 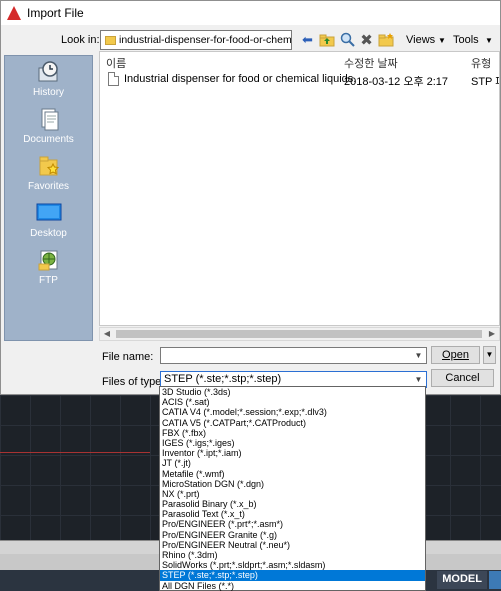 I want to click on file-type-option: Pro/ENGINEER (*.prt*;*.asm*), so click(x=292, y=524).